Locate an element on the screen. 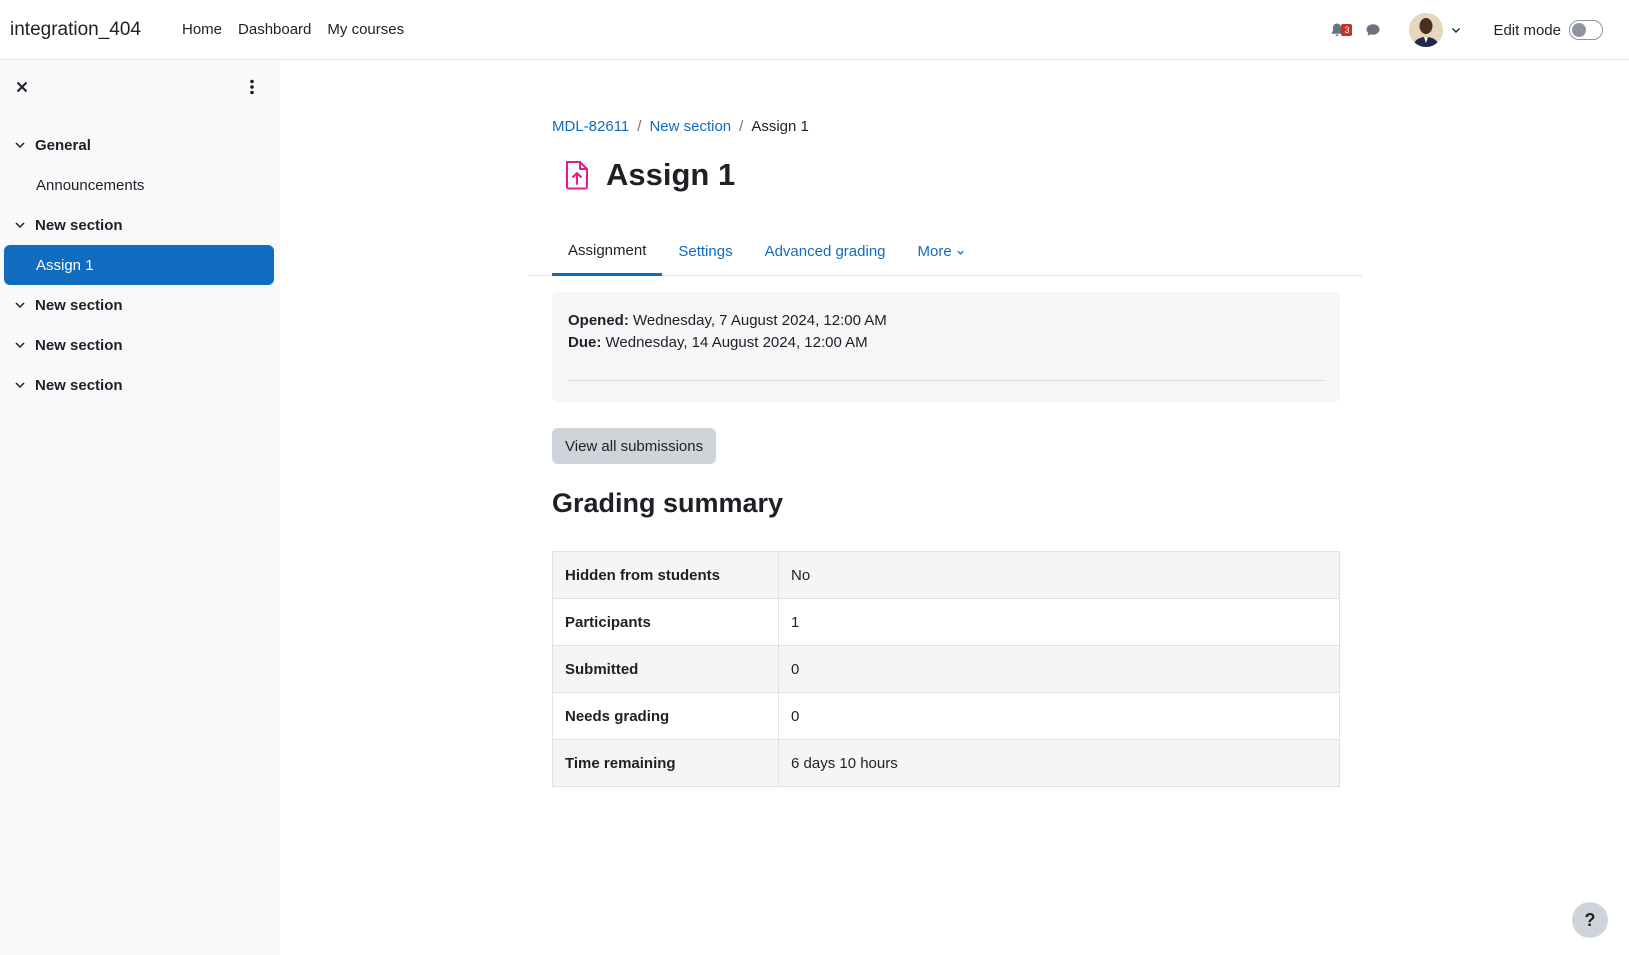 The image size is (1629, 955). grading-summary-heading: Grading summary is located at coordinates (668, 503).